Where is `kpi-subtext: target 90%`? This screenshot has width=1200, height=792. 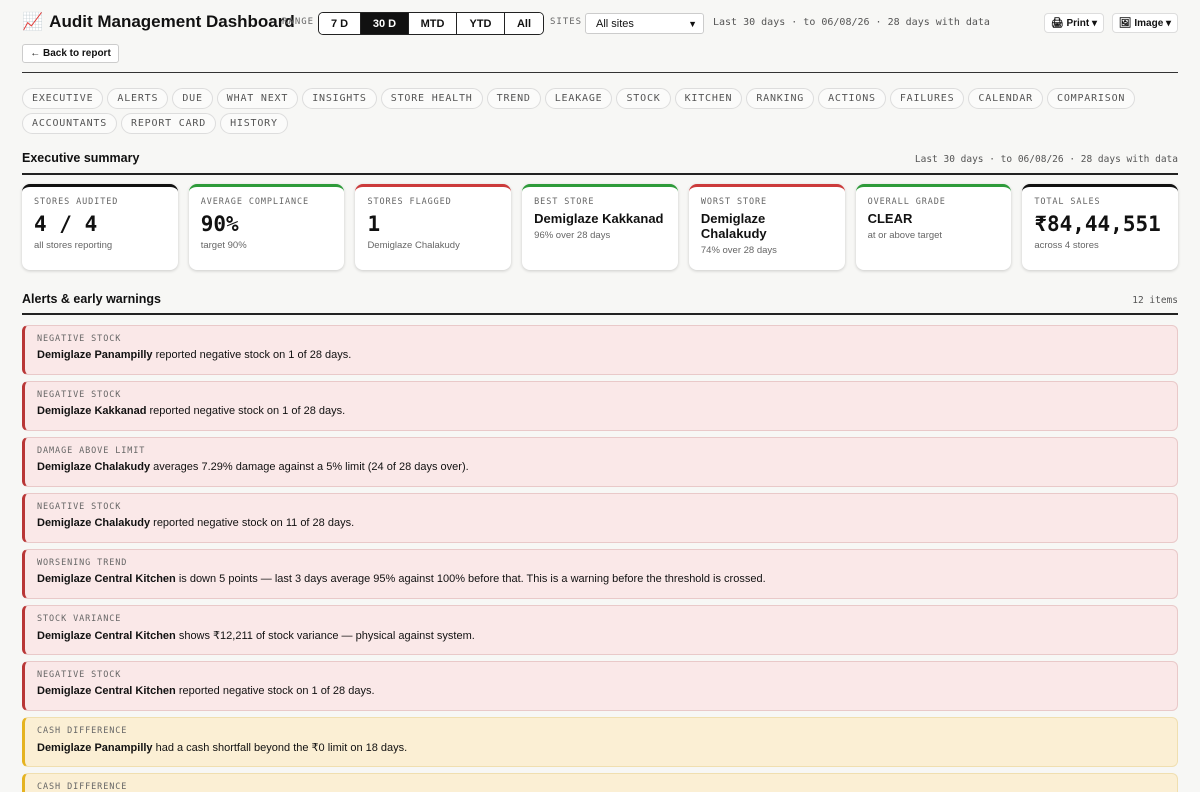
kpi-subtext: target 90% is located at coordinates (223, 245).